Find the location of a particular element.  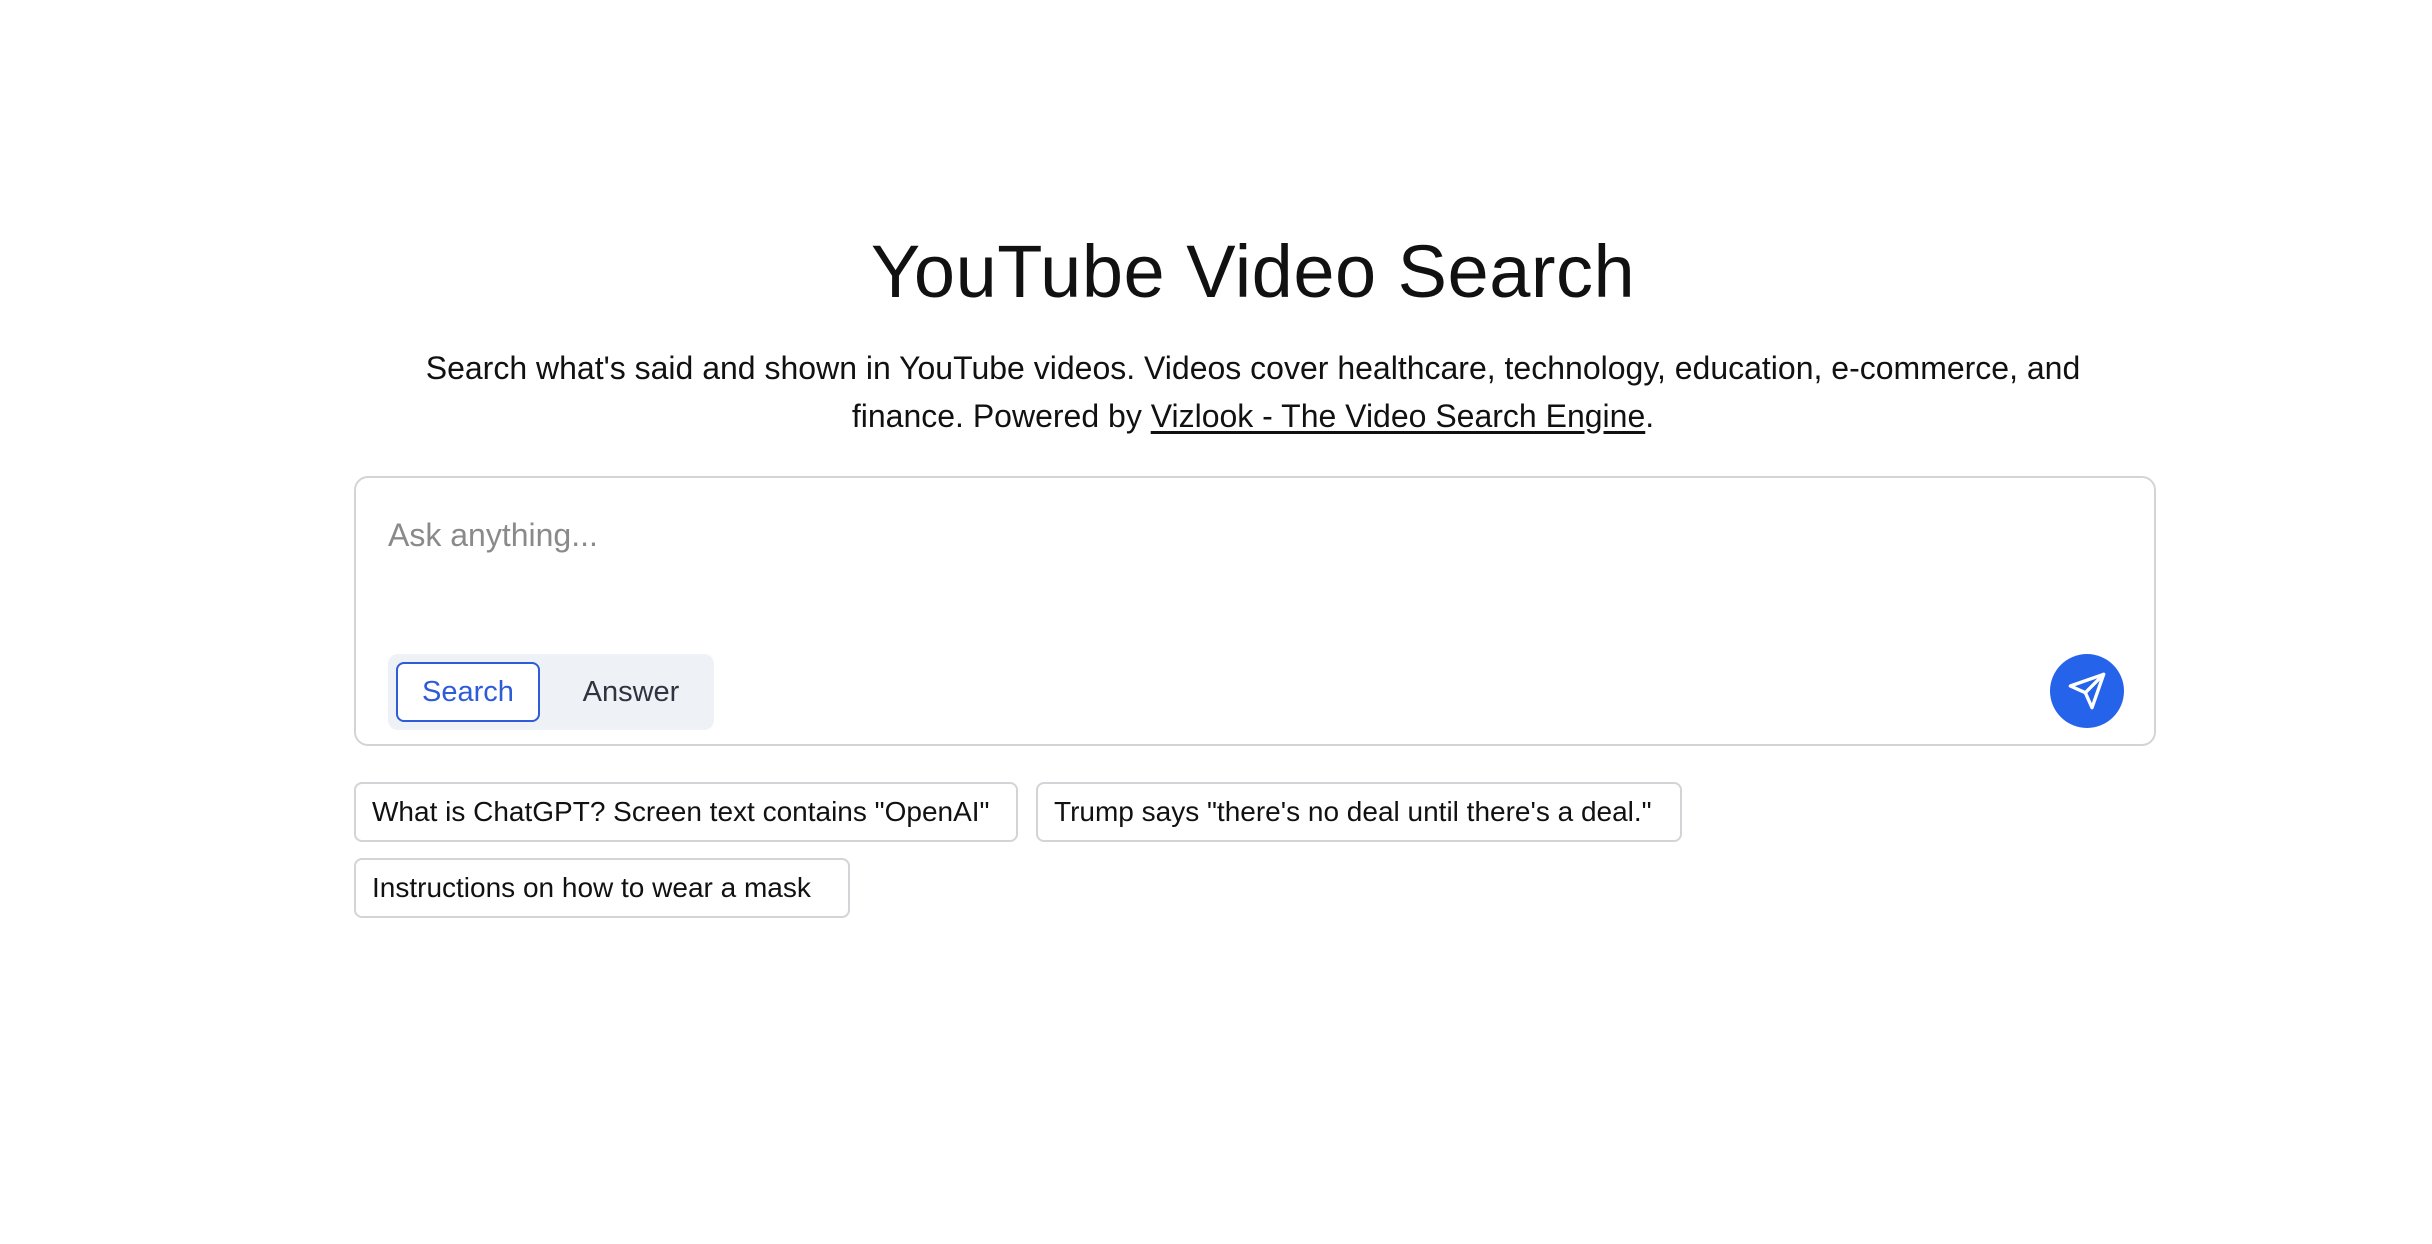

vizlook-link: Vizlook - The Video Search Engine is located at coordinates (1398, 416).